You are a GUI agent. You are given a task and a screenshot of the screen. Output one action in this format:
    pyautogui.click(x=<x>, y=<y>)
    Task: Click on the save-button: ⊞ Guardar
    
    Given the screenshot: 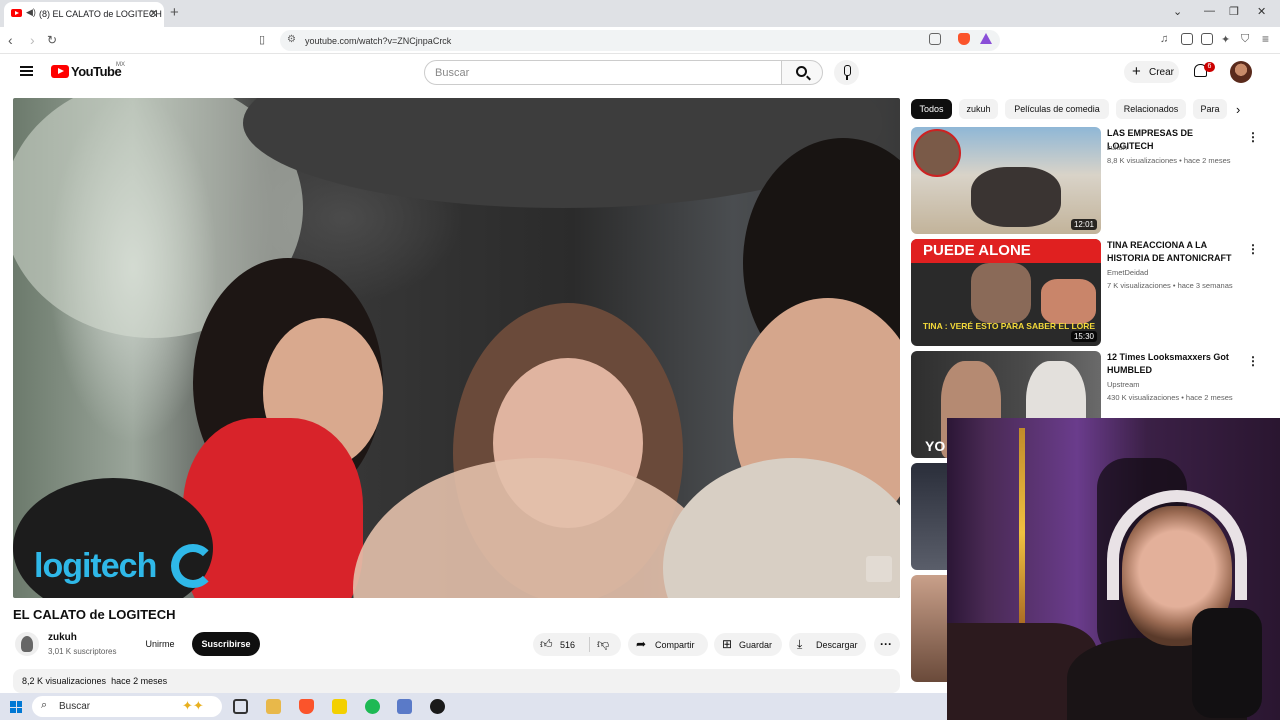 What is the action you would take?
    pyautogui.click(x=748, y=644)
    